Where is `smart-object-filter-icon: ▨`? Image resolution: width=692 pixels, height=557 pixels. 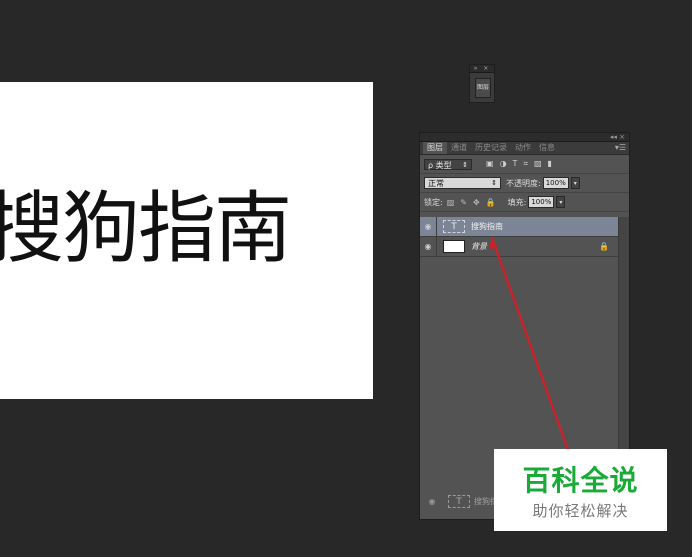
smart-object-filter-icon: ▨ is located at coordinates (538, 164).